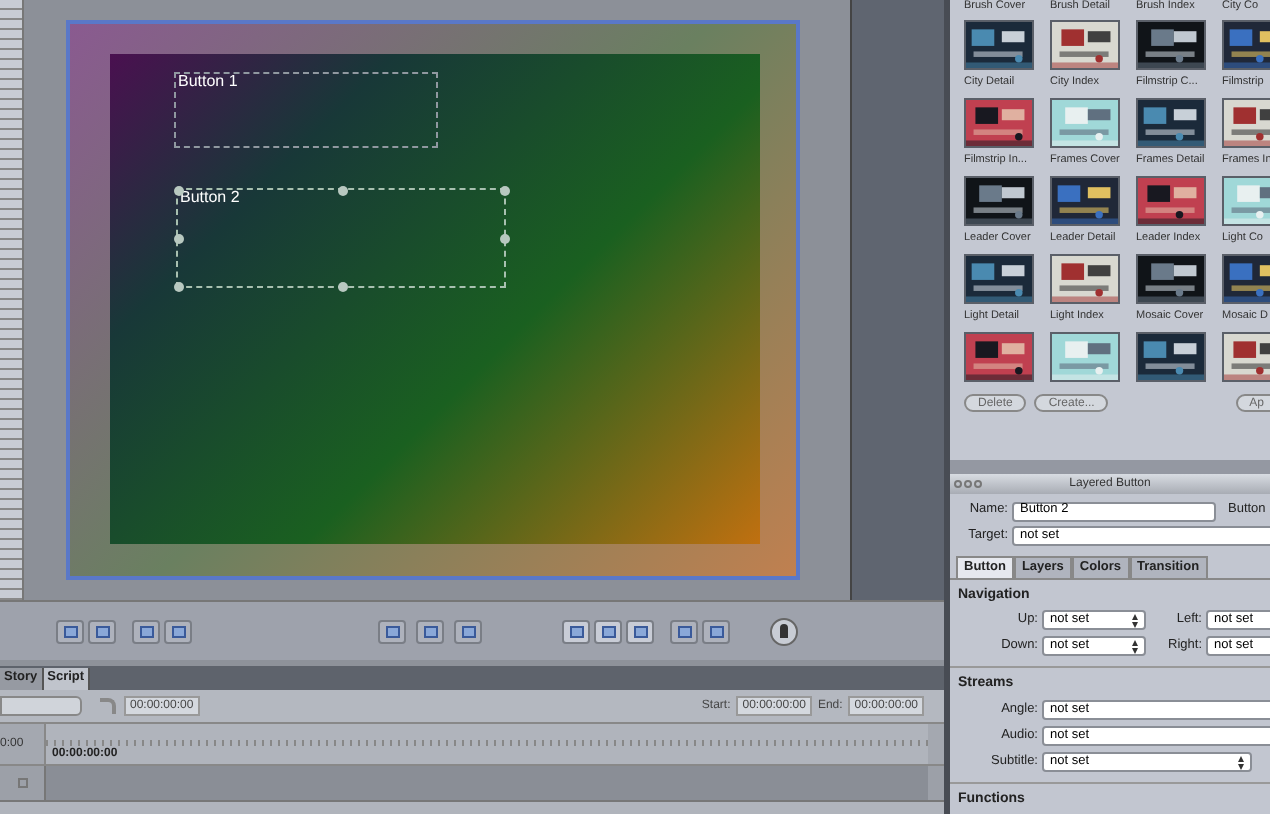 This screenshot has width=1270, height=814. Describe the element at coordinates (306, 110) in the screenshot. I see `button-hotspot: Button 1` at that location.